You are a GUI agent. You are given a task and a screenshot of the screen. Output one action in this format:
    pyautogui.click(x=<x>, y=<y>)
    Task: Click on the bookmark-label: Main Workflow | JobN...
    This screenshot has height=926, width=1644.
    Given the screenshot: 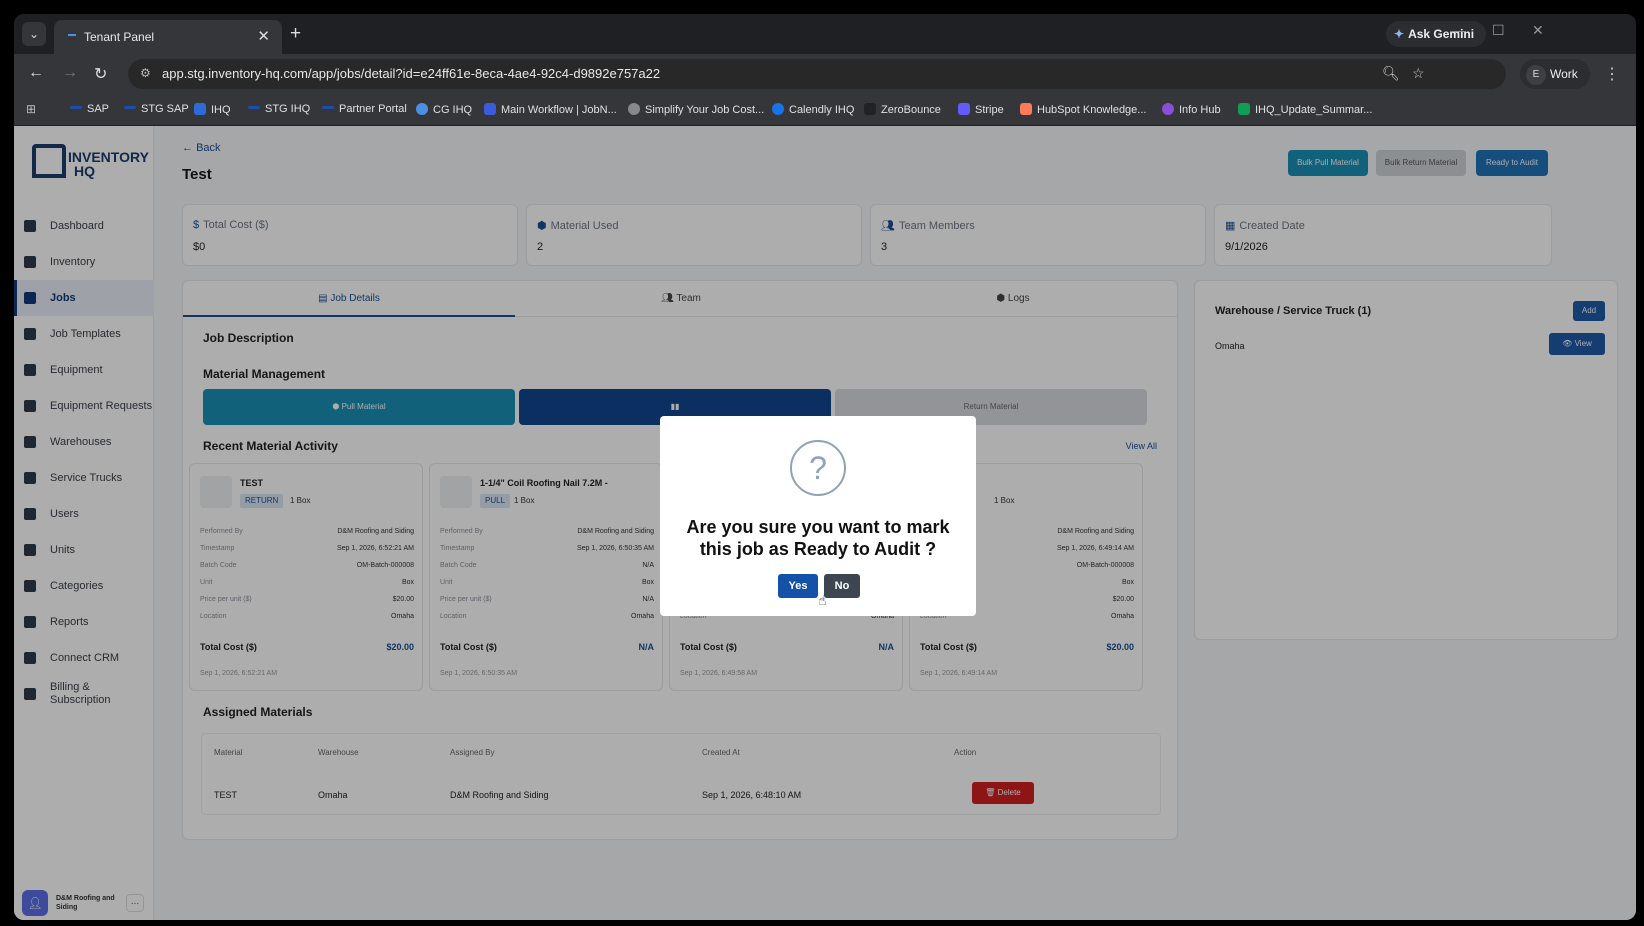 What is the action you would take?
    pyautogui.click(x=559, y=110)
    